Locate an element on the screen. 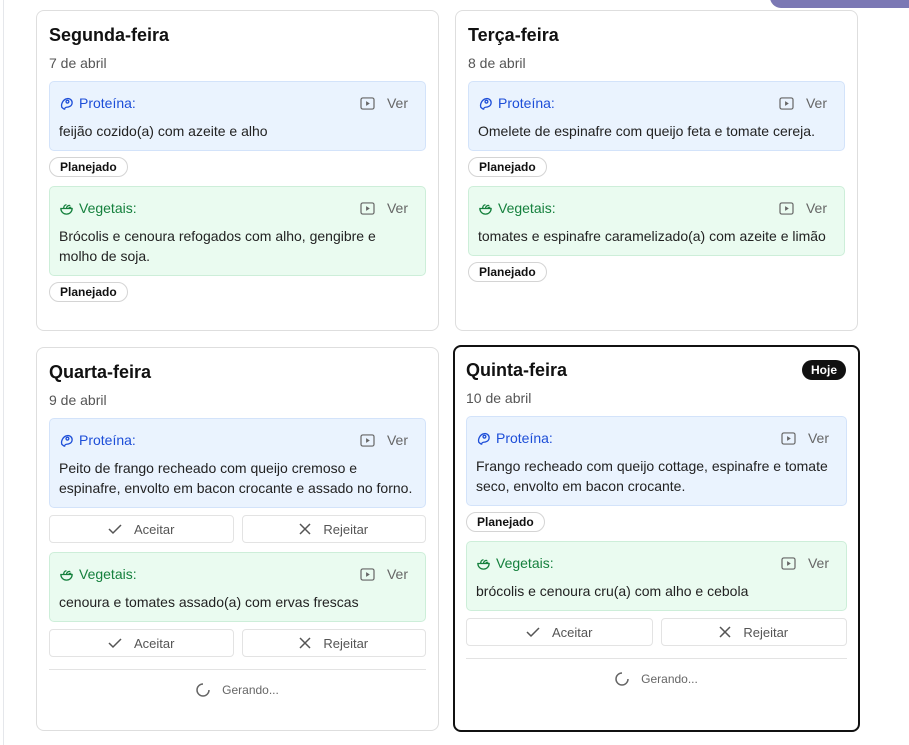  day-date: 8 de abril is located at coordinates (497, 63).